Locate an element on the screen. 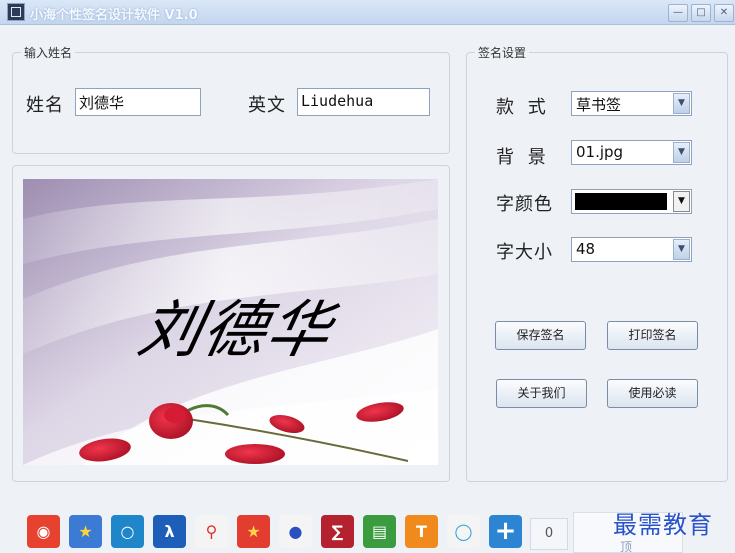 This screenshot has height=553, width=735. watermark-text: 最需教育 is located at coordinates (663, 525).